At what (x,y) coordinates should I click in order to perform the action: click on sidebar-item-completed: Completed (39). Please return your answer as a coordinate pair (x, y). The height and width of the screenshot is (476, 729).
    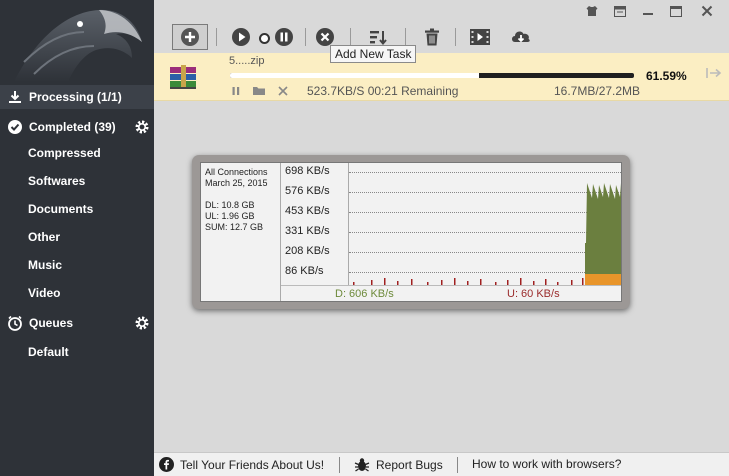
    Looking at the image, I should click on (77, 127).